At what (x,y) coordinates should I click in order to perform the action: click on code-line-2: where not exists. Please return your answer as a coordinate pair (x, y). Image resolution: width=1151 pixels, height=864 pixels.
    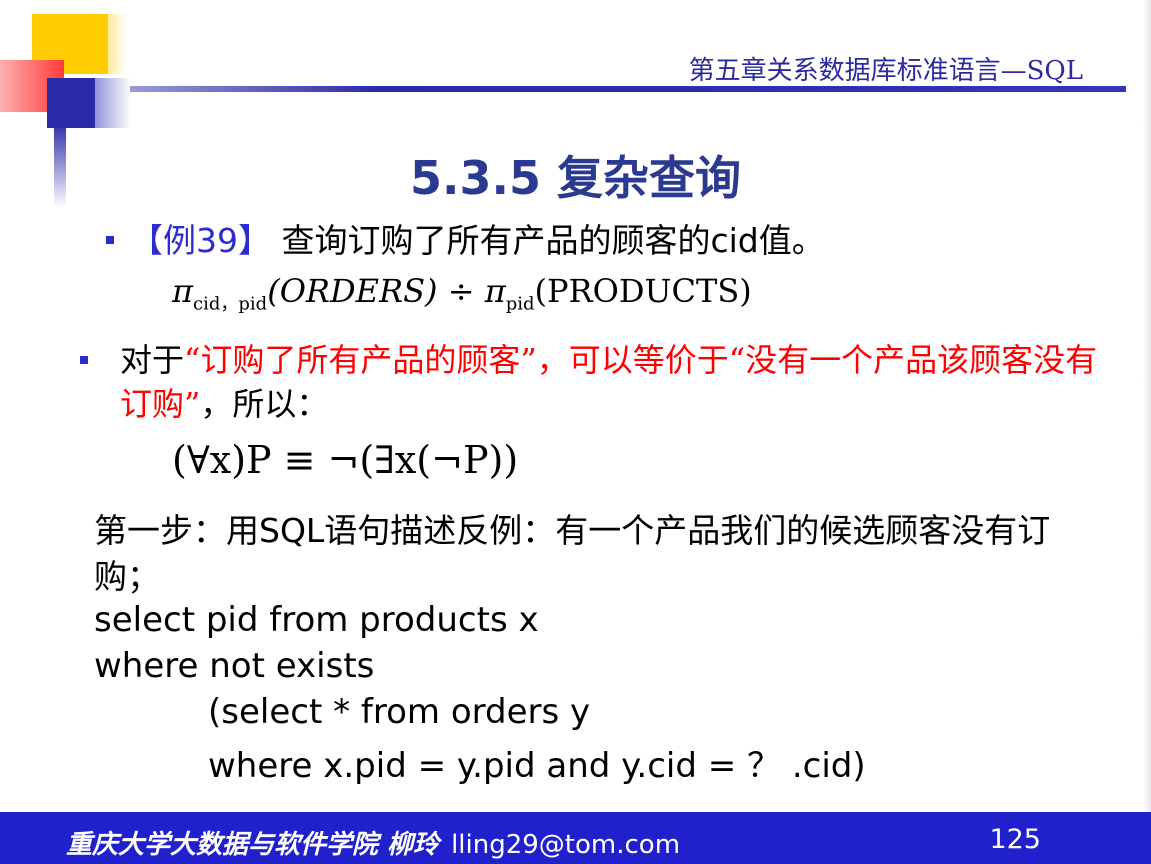
    Looking at the image, I should click on (234, 666).